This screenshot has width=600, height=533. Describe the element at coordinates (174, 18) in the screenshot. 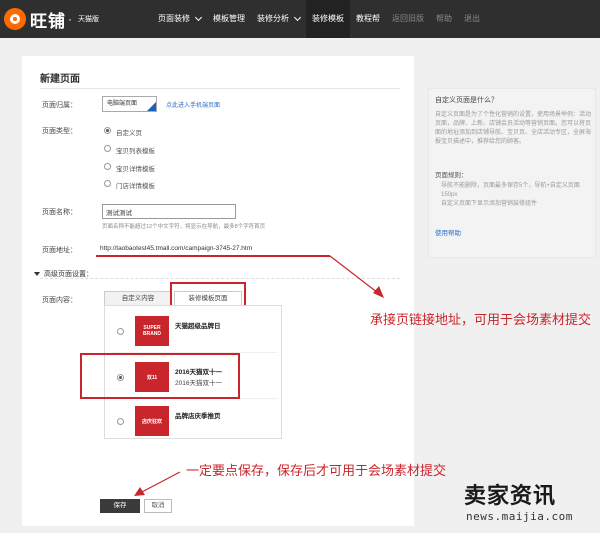

I see `nav-label: 页面装修` at that location.